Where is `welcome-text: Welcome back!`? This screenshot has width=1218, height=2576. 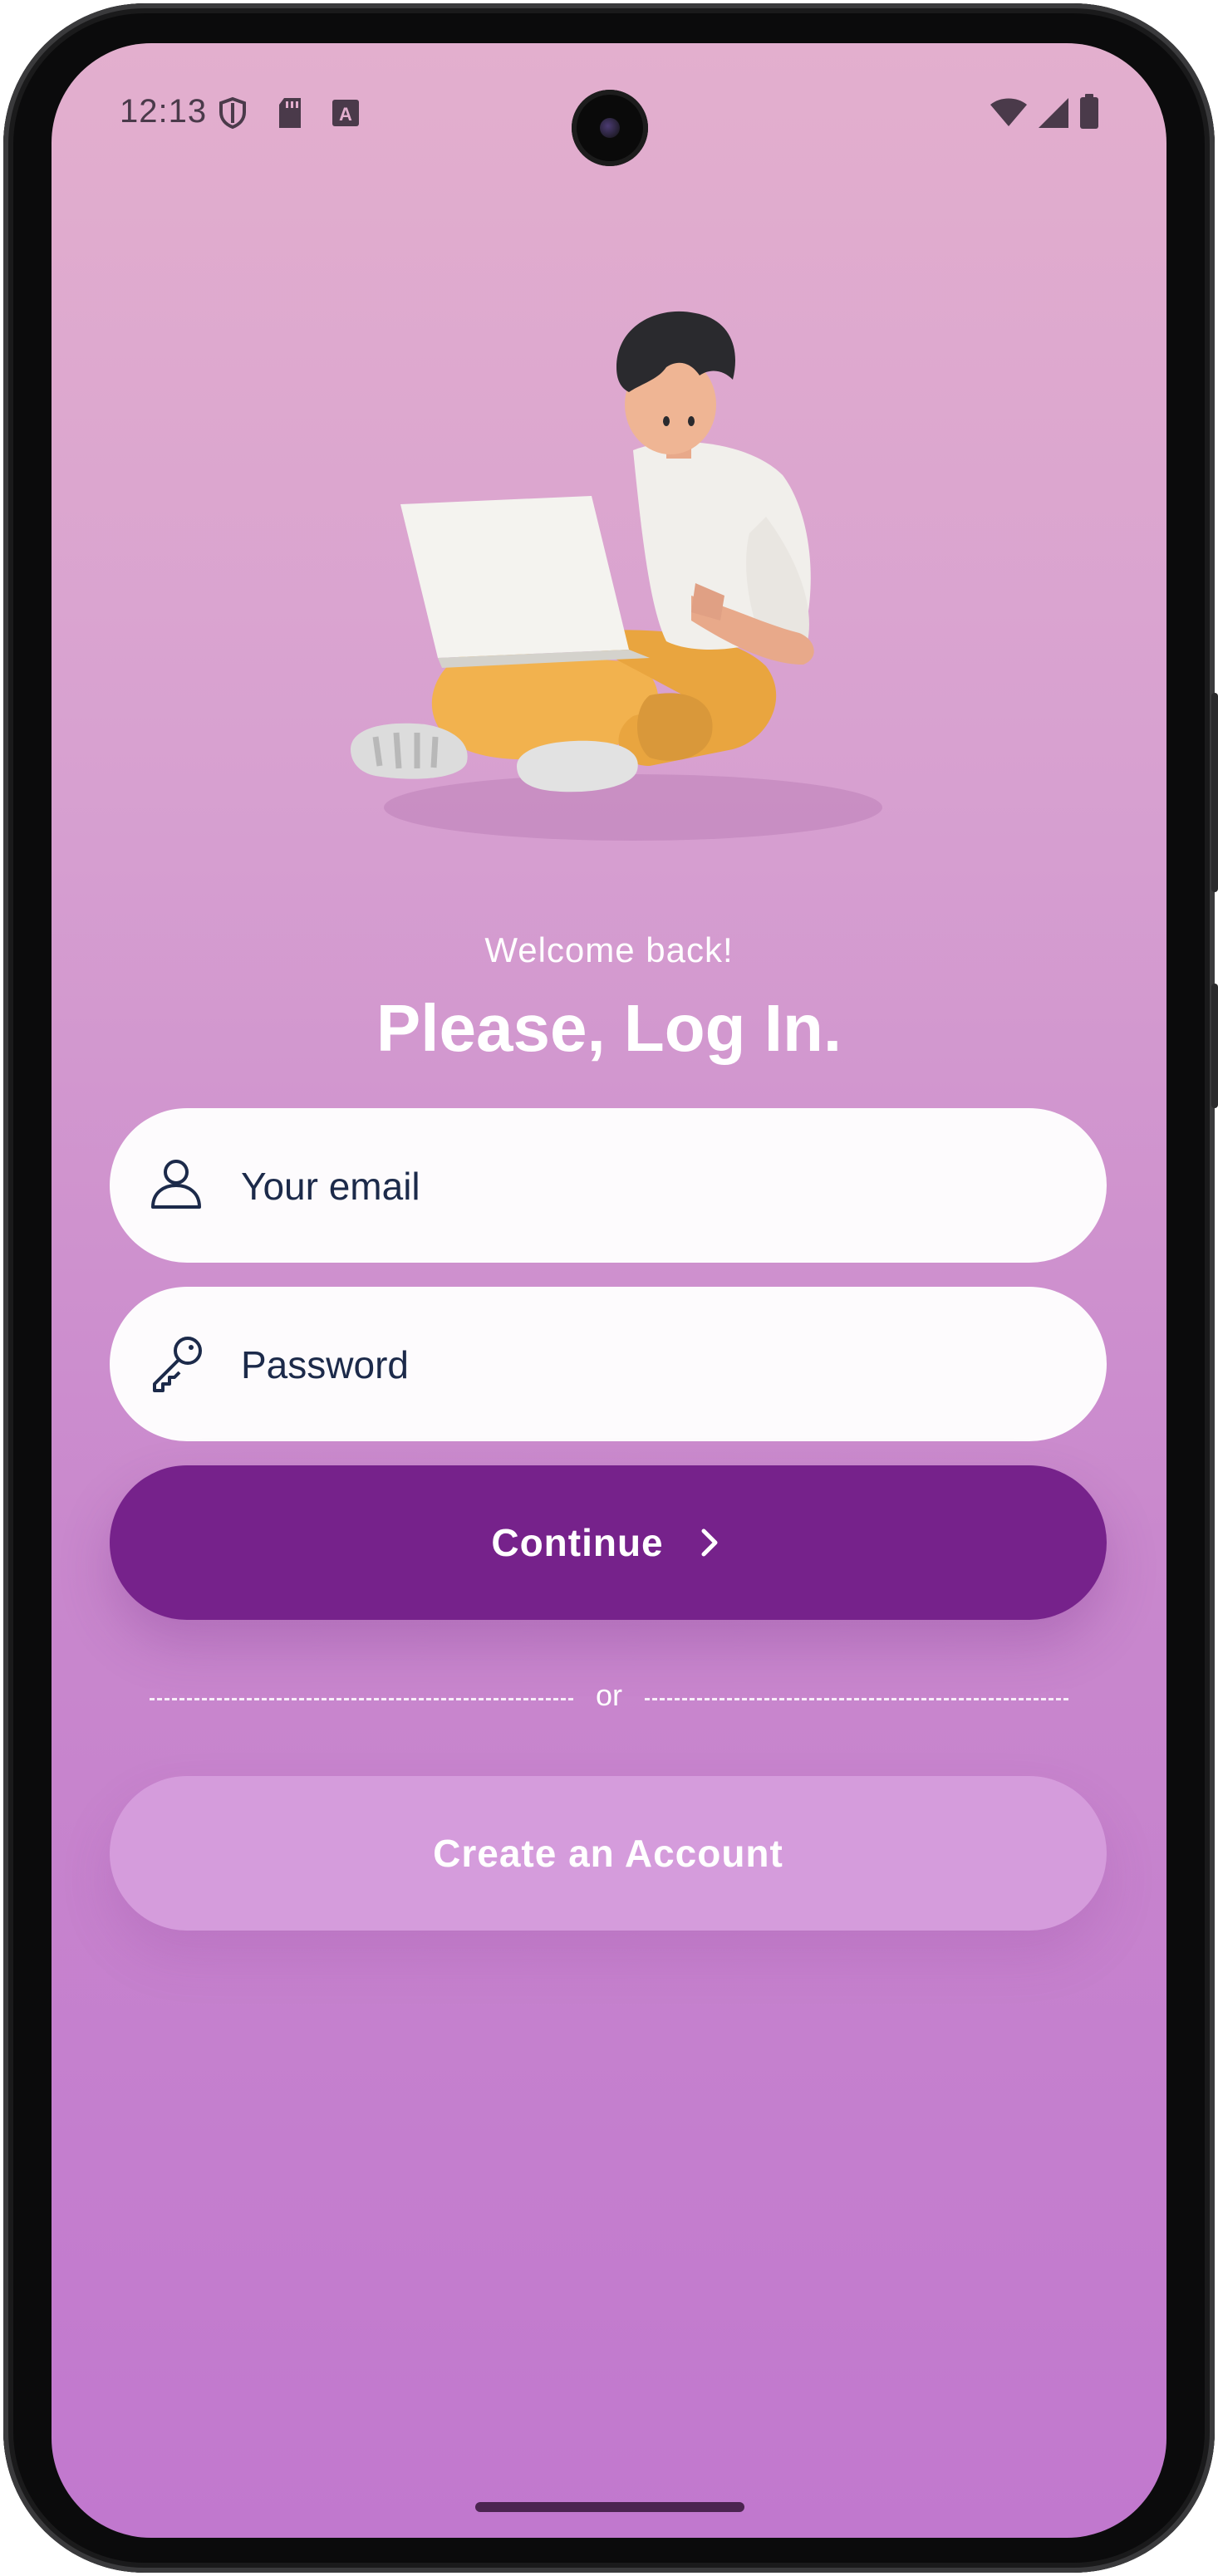 welcome-text: Welcome back! is located at coordinates (609, 949).